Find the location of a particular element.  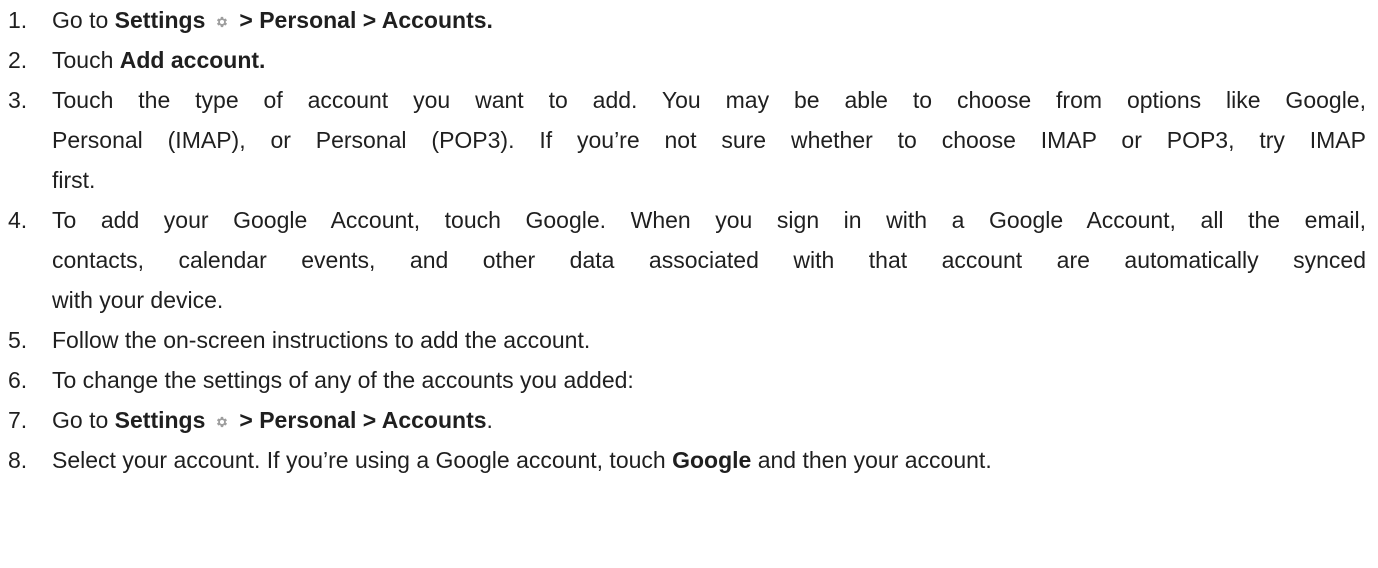

step-number: 6. is located at coordinates (18, 380).